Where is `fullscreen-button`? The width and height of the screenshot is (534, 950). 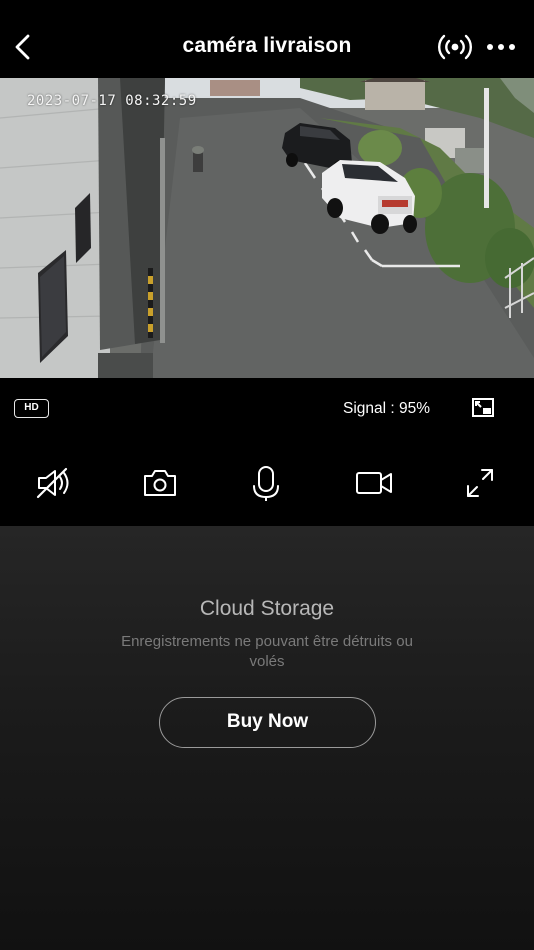
fullscreen-button is located at coordinates (482, 483).